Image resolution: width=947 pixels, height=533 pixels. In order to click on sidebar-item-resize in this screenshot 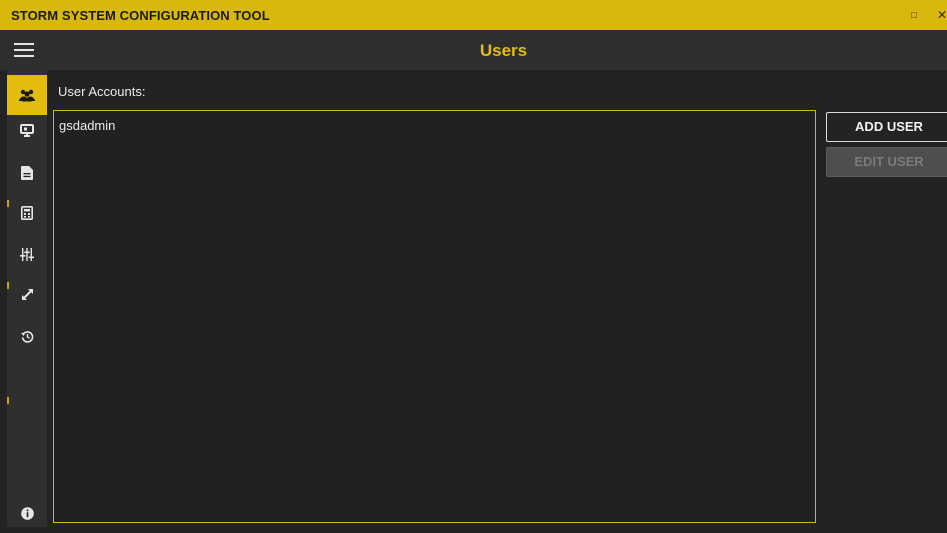, I will do `click(27, 294)`.